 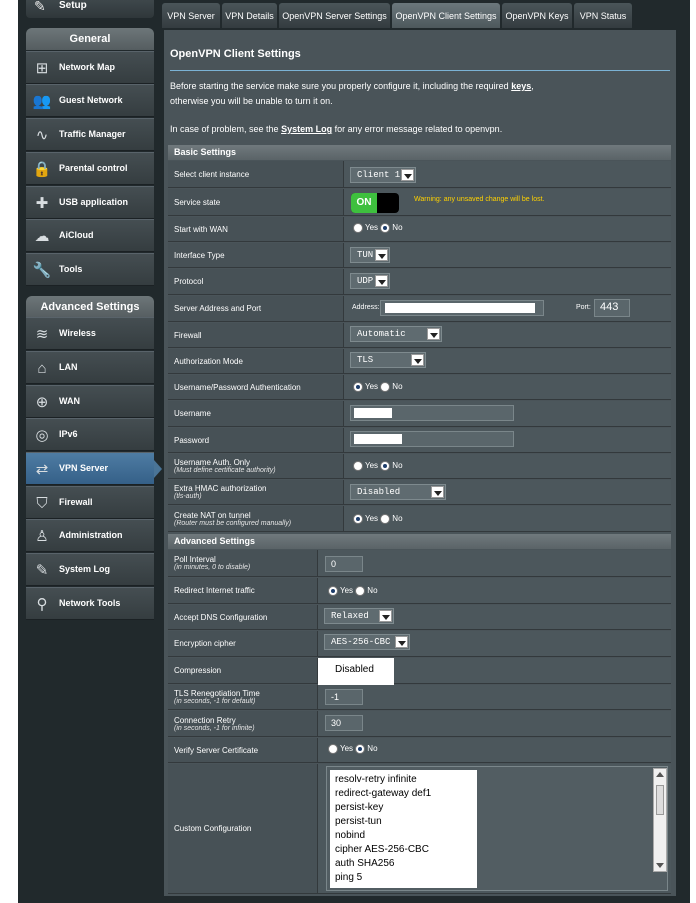 What do you see at coordinates (85, 569) in the screenshot?
I see `sidebar-item-label: System Log` at bounding box center [85, 569].